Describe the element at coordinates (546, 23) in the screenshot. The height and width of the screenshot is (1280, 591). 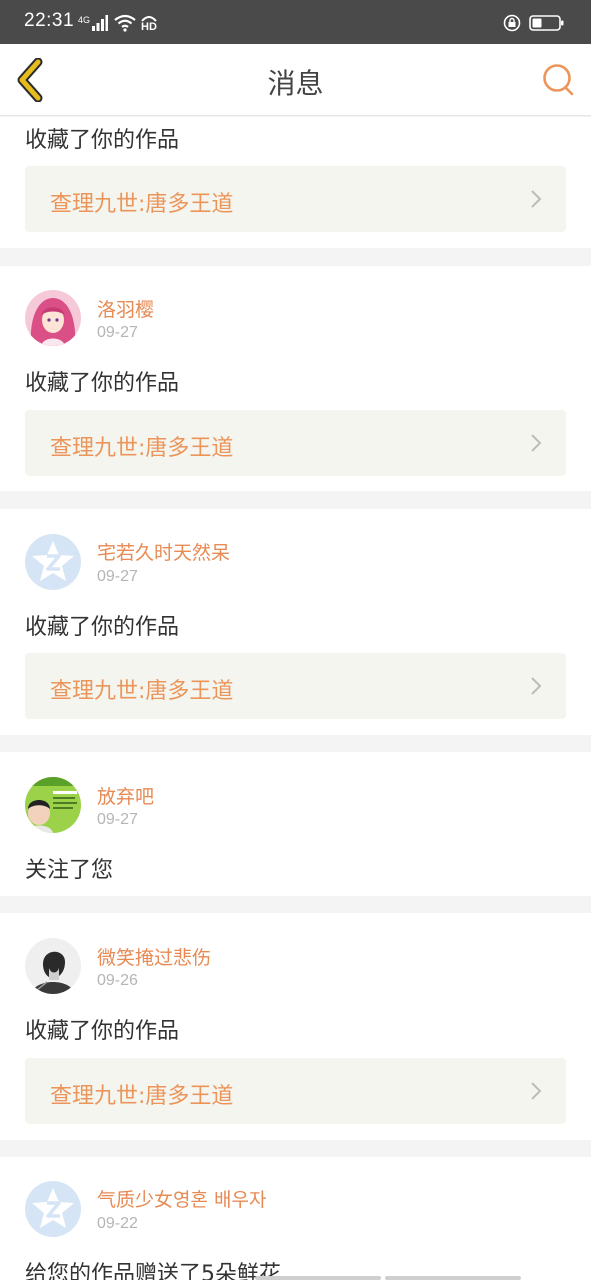
I see `battery-icon` at that location.